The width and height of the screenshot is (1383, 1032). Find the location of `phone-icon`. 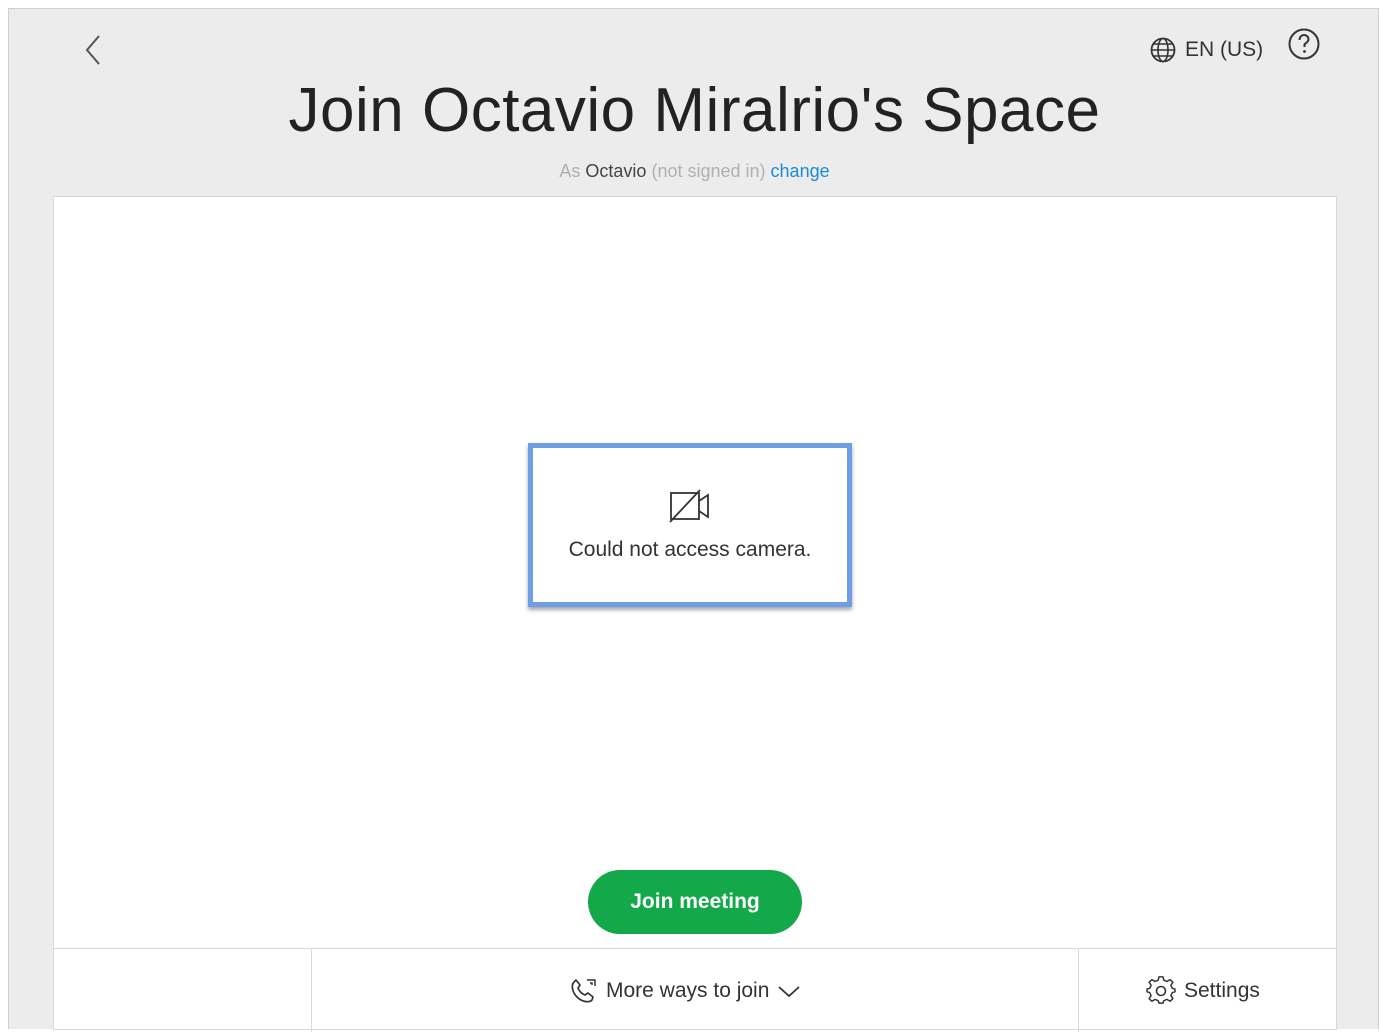

phone-icon is located at coordinates (583, 991).